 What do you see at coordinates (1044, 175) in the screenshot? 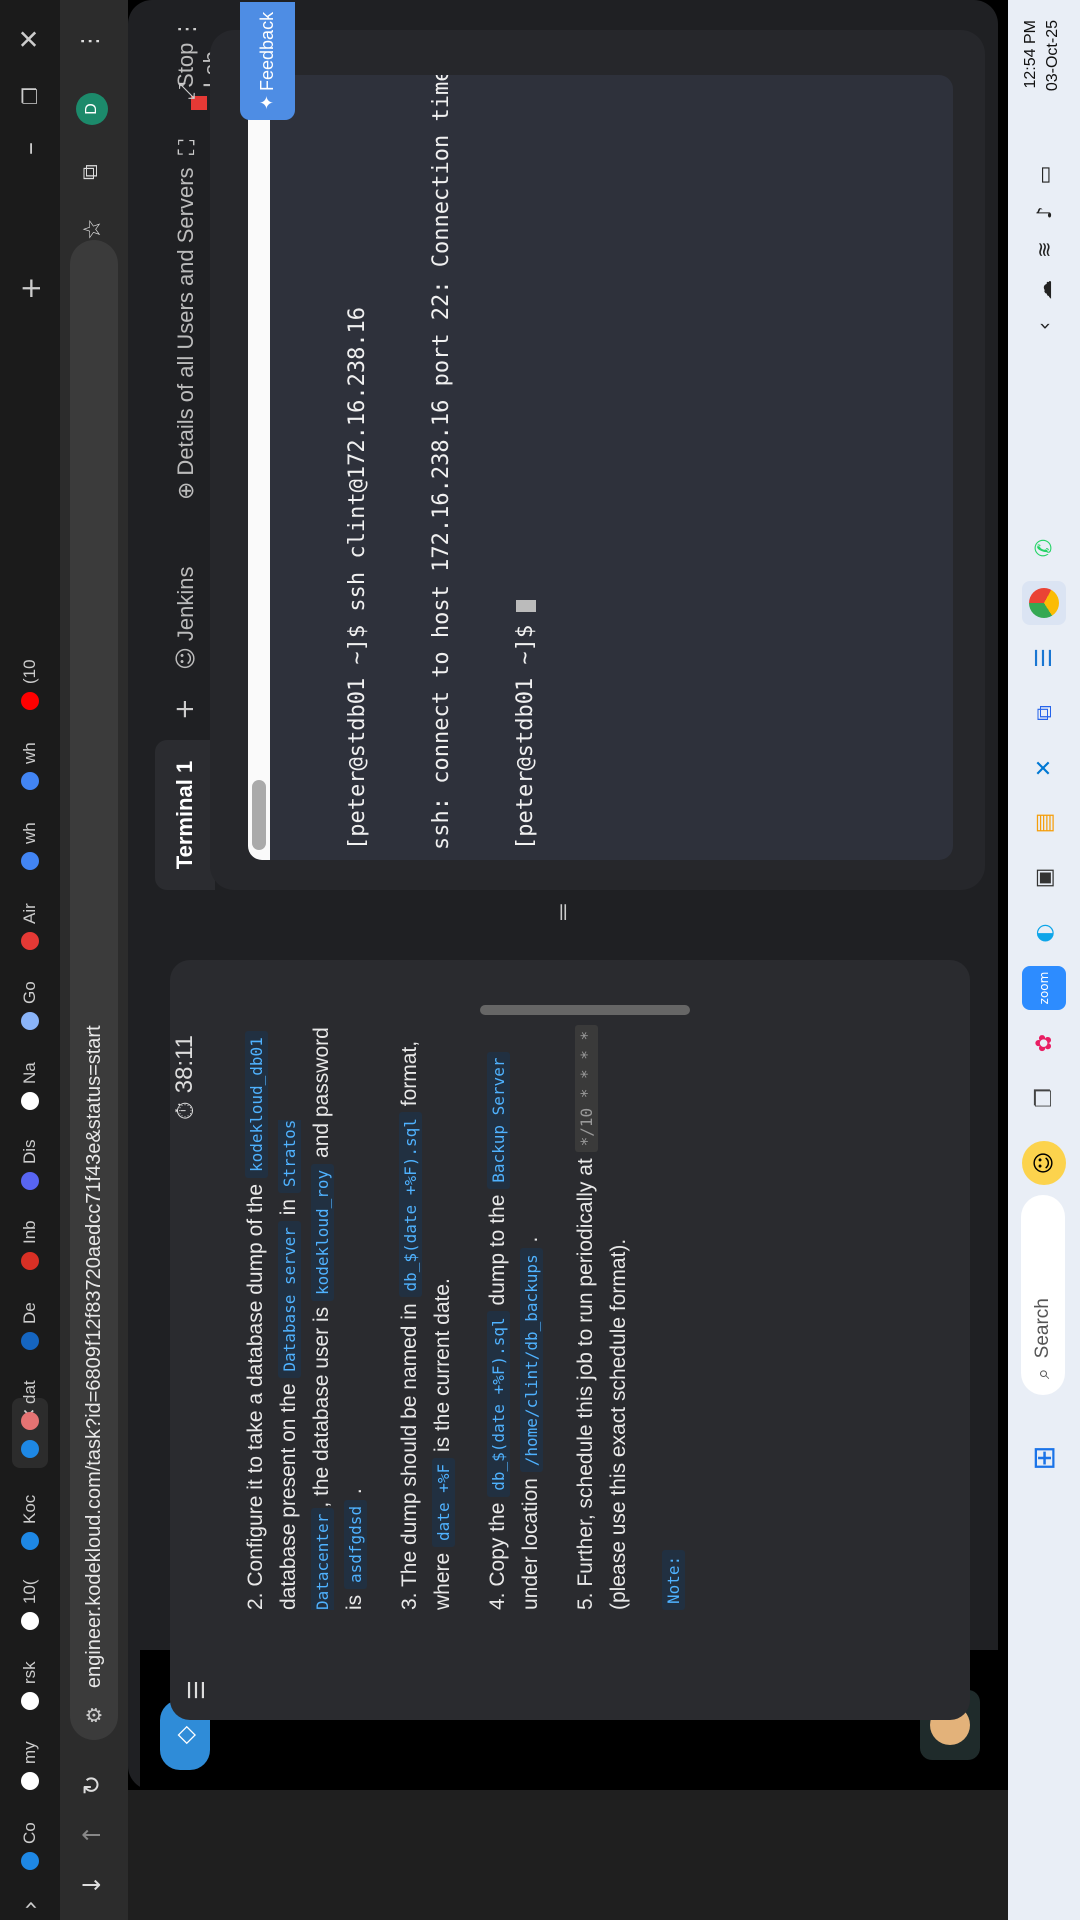
I see `battery-icon: ▭` at bounding box center [1044, 175].